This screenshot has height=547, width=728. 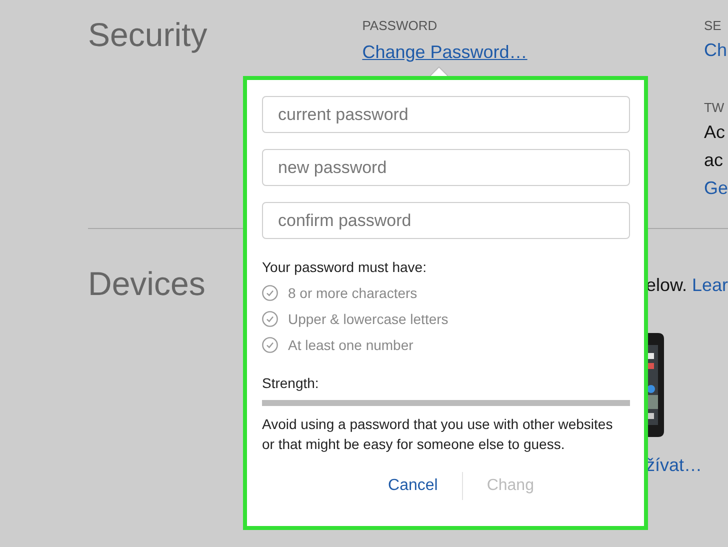 What do you see at coordinates (716, 188) in the screenshot?
I see `column-link: Ge` at bounding box center [716, 188].